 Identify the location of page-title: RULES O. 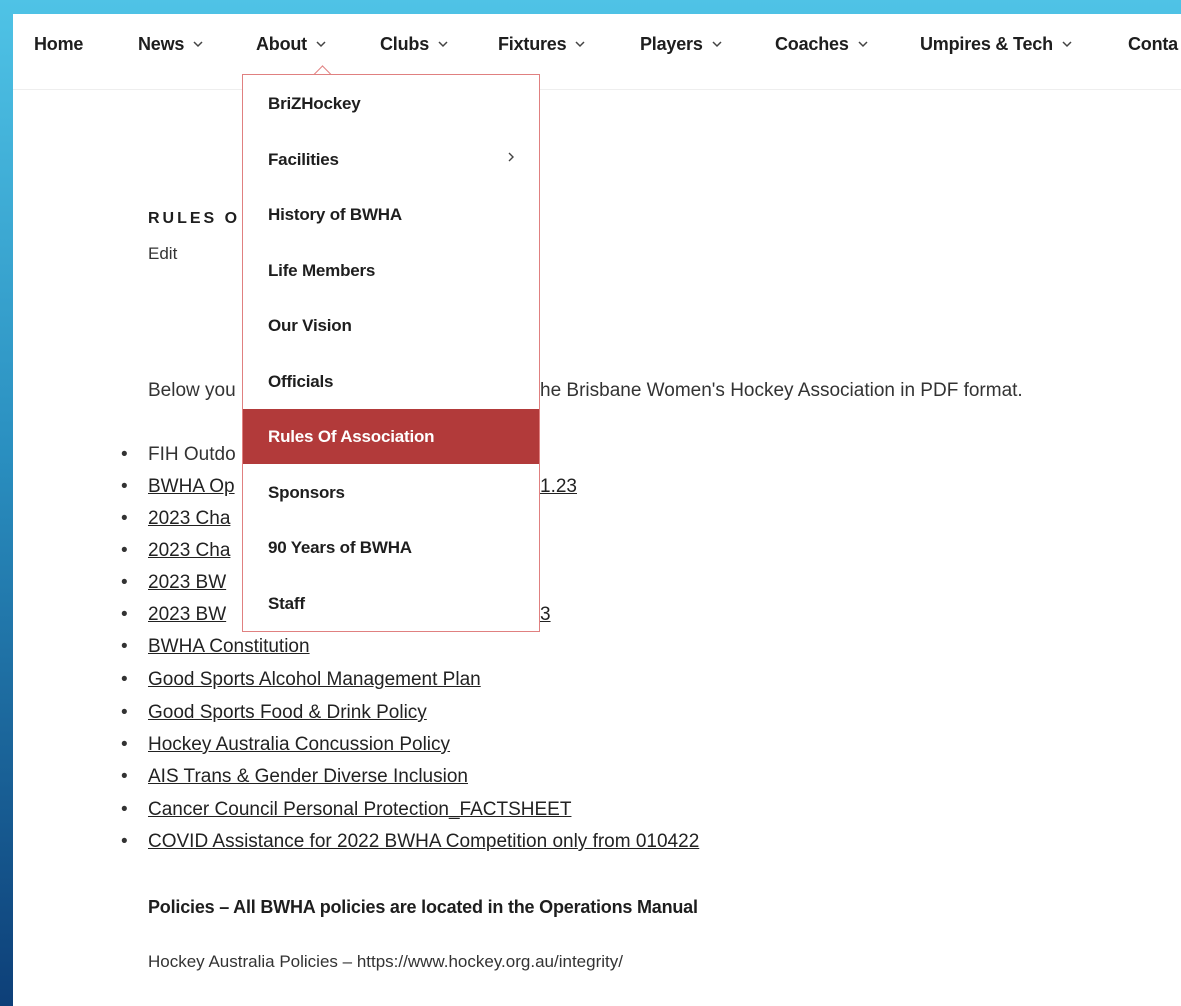
(194, 218).